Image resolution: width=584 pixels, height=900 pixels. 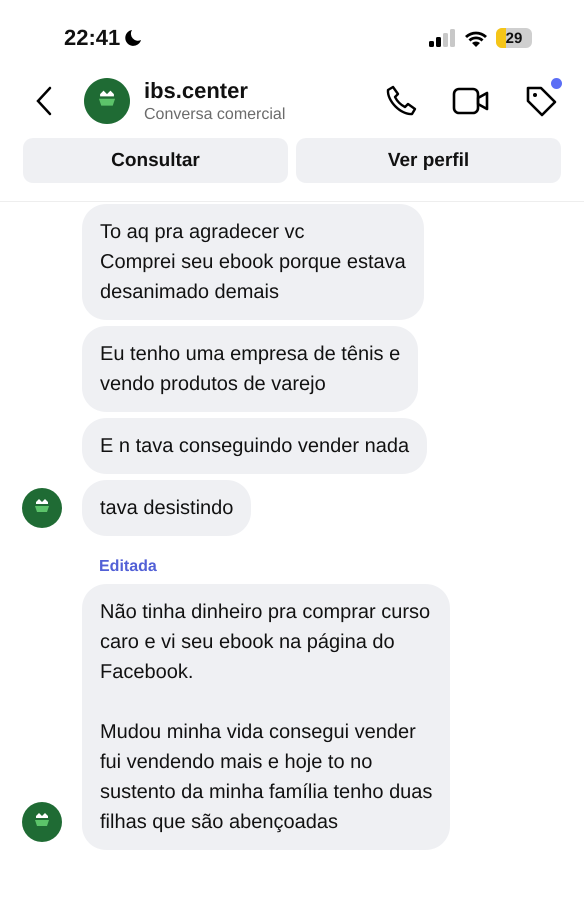 I want to click on message-bubble: To aq pra agradecer vc Comprei seu ebook porque estava desanimado demais, so click(x=253, y=262).